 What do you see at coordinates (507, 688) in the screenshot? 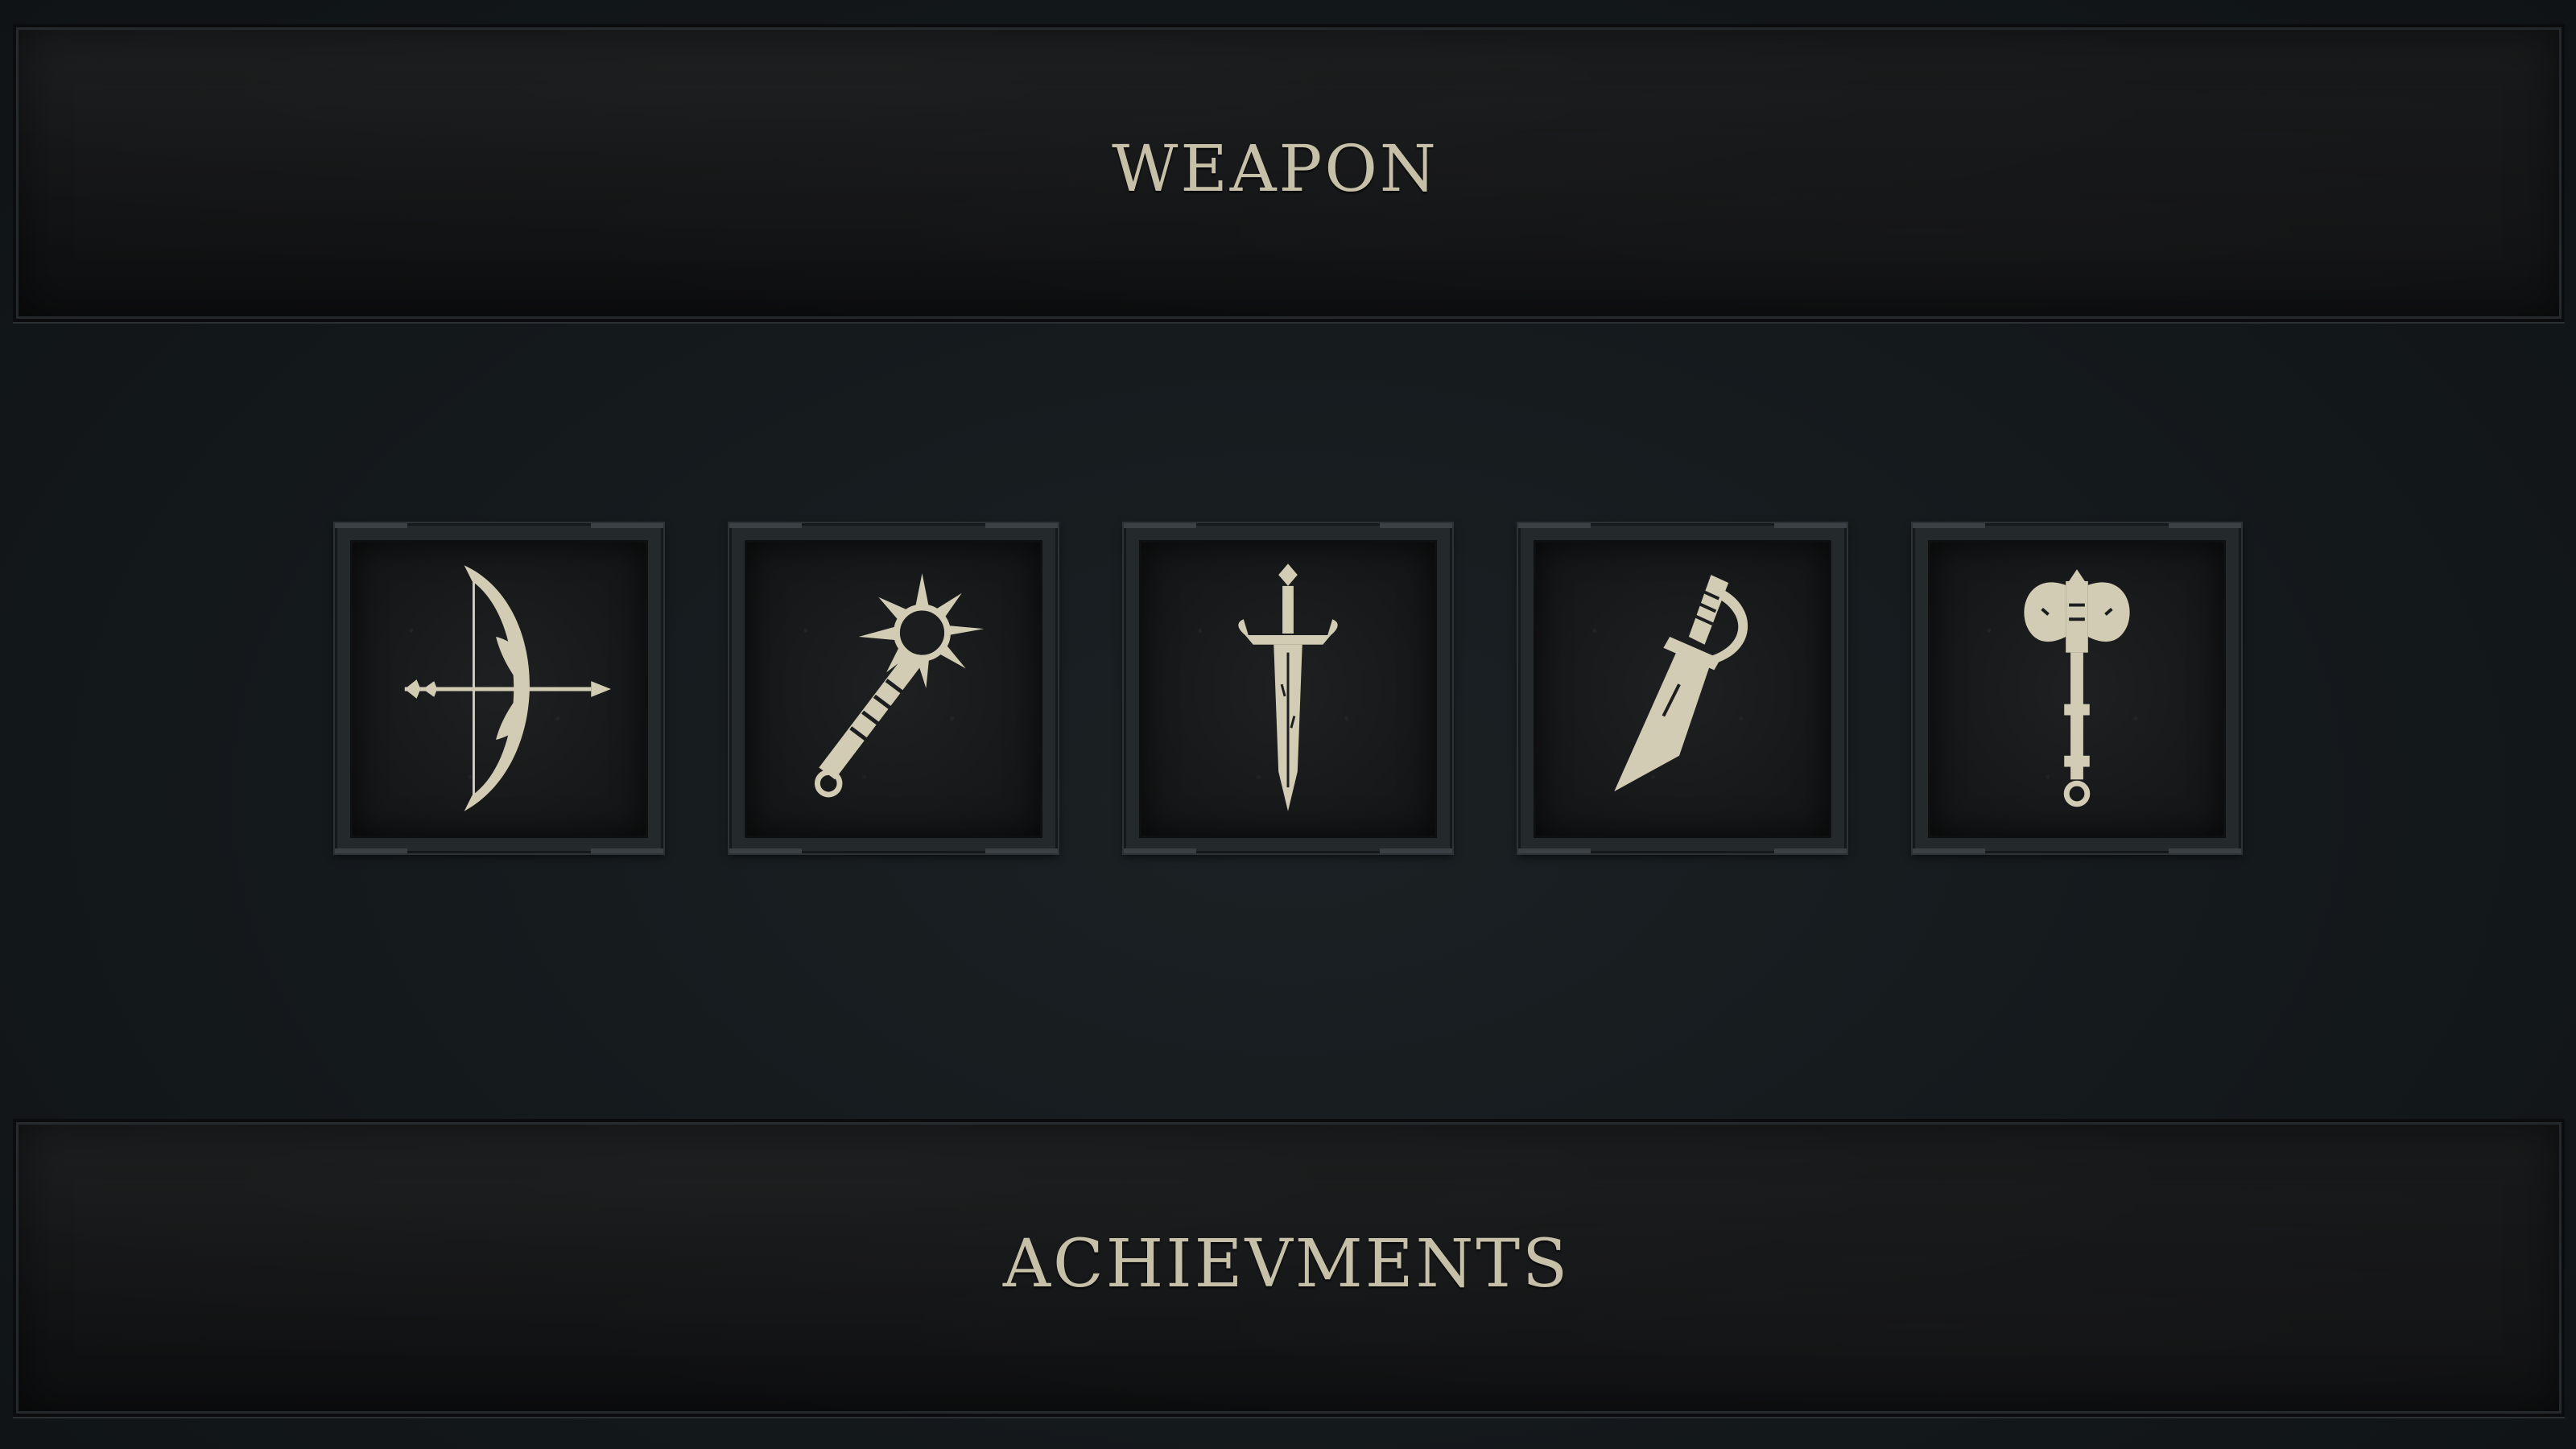
I see `bow-icon` at bounding box center [507, 688].